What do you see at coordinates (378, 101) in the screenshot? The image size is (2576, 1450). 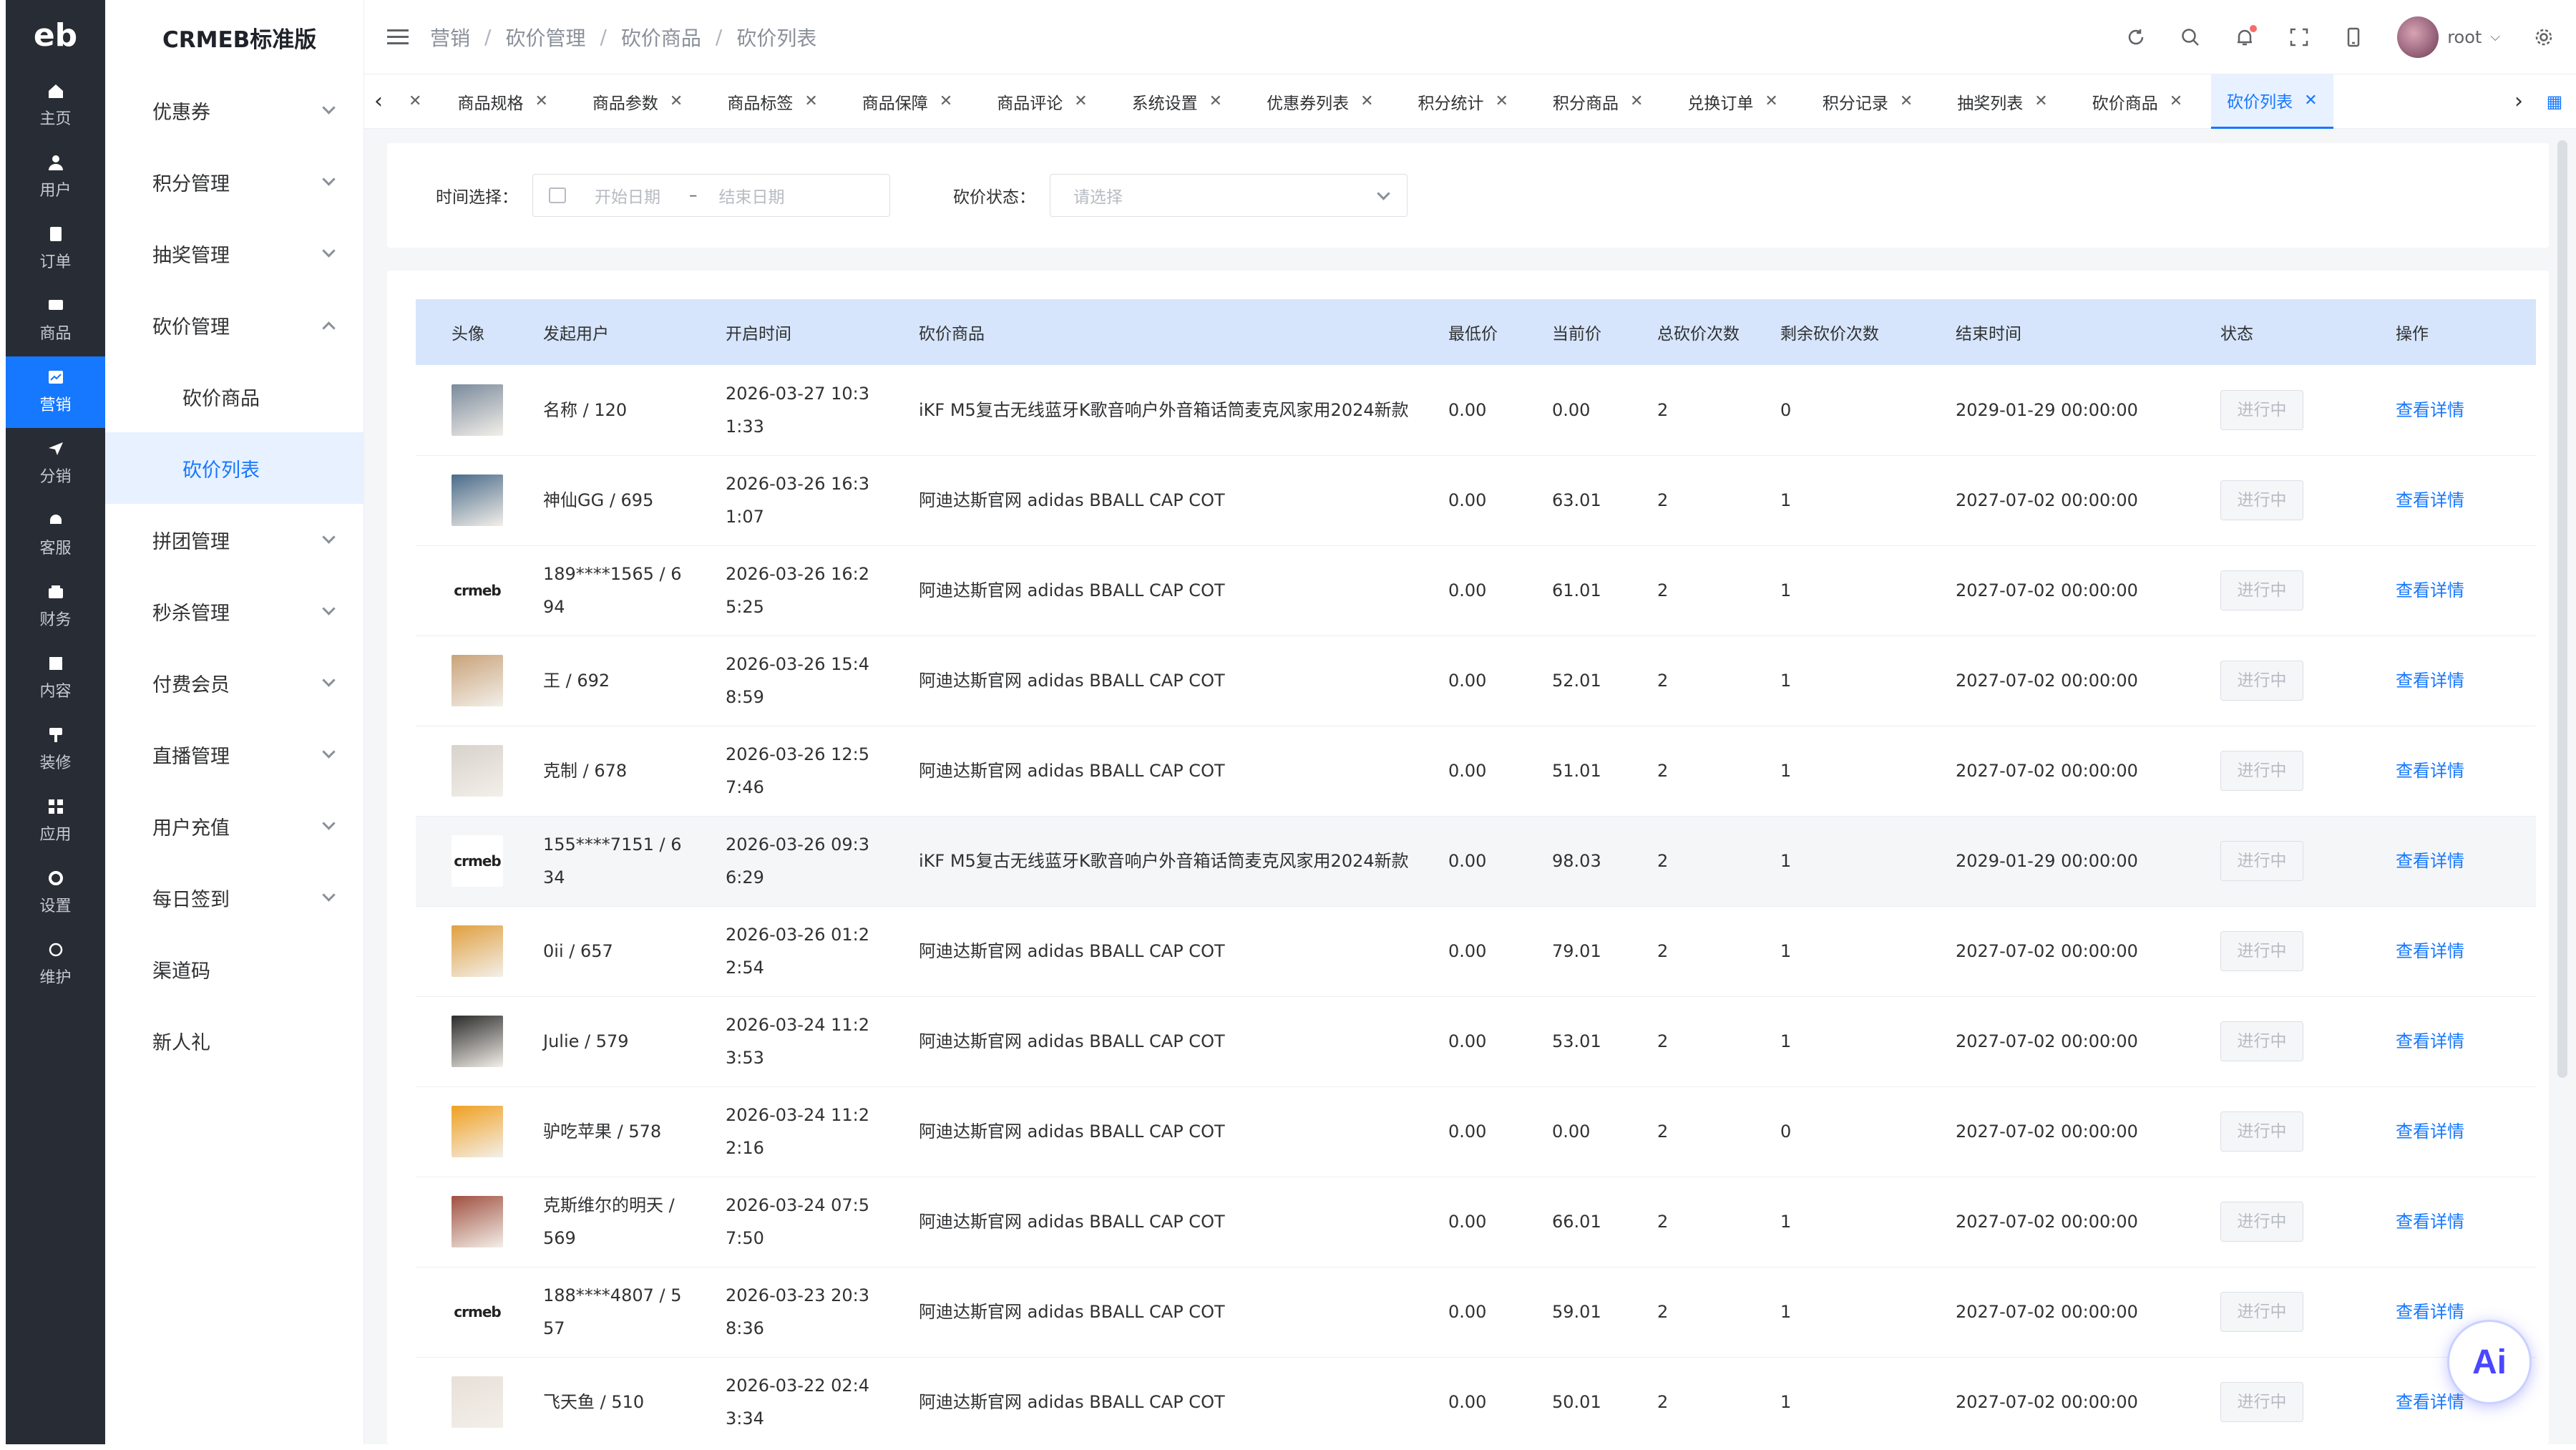 I see `tabs-scroll-left-icon: ‹` at bounding box center [378, 101].